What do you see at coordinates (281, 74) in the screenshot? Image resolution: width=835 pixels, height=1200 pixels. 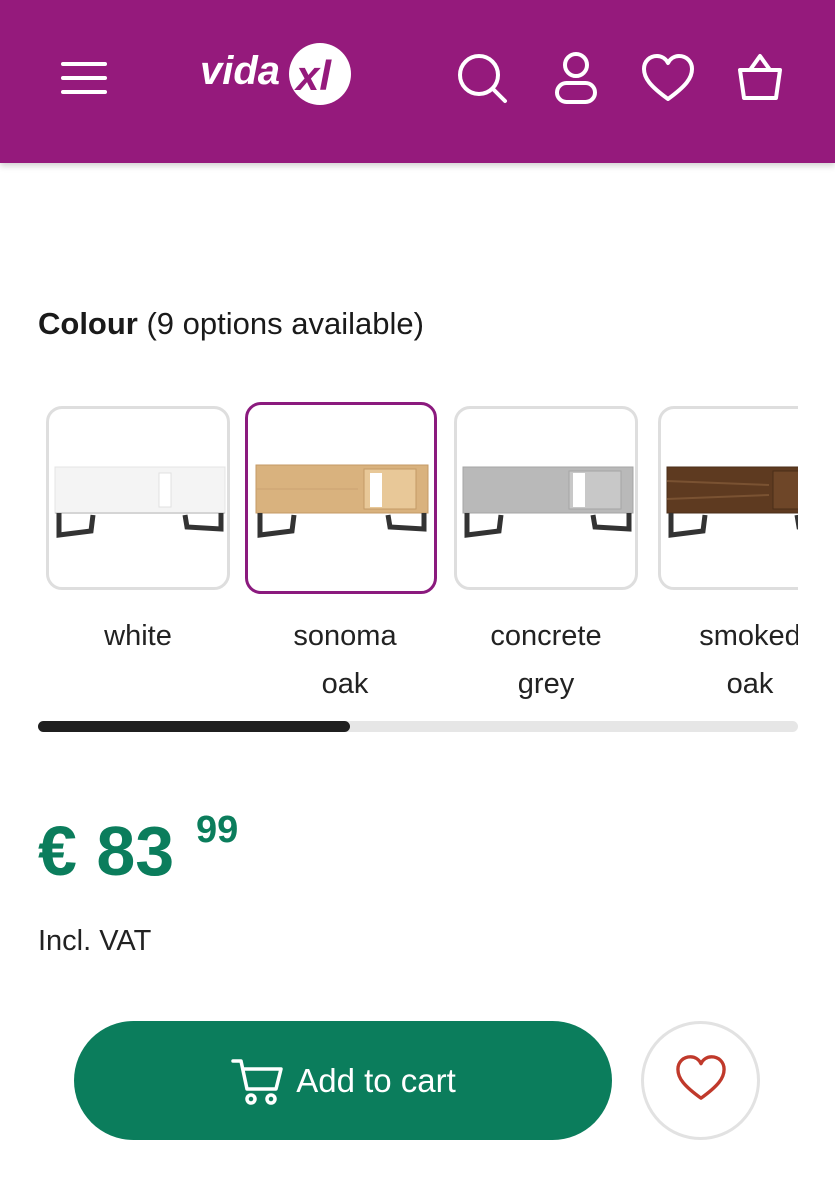 I see `vidaxl-logo: vida xl` at bounding box center [281, 74].